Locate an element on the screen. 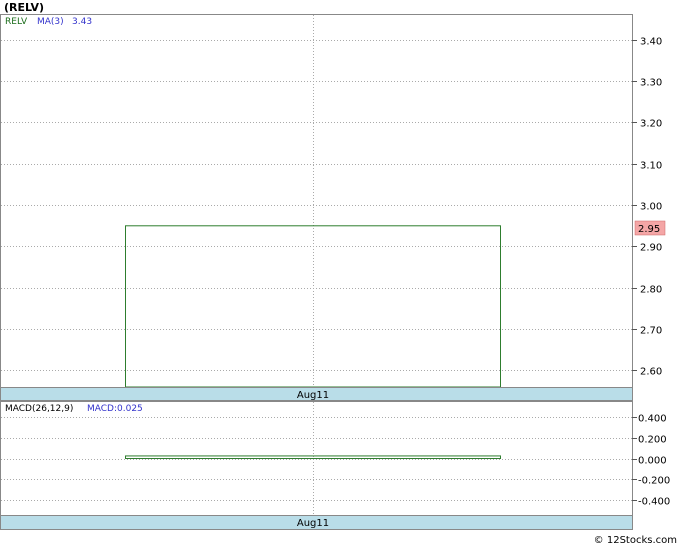 This screenshot has height=546, width=680. macd-date-label: Aug11 is located at coordinates (313, 523).